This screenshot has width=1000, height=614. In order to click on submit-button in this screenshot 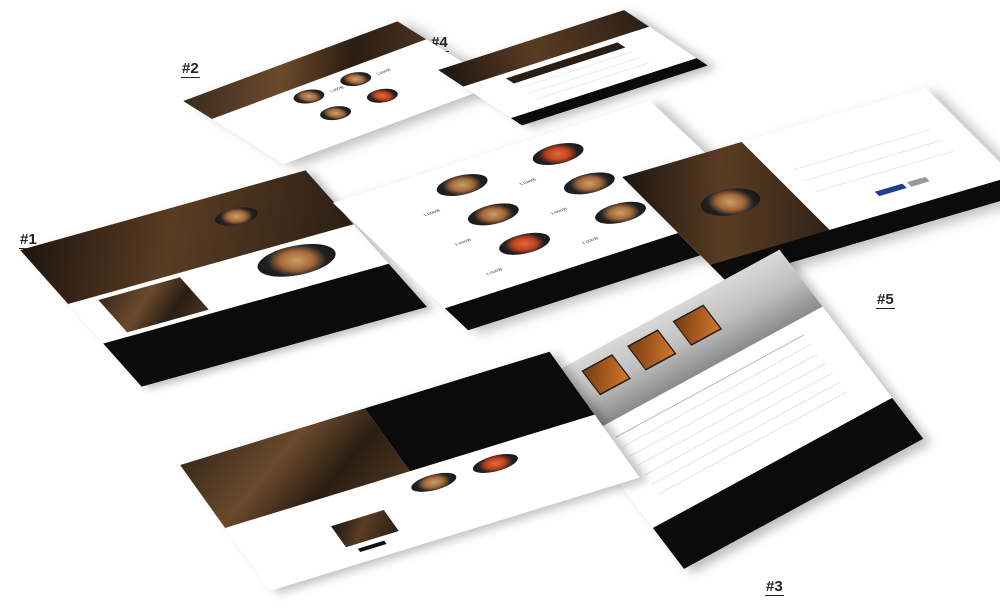, I will do `click(890, 190)`.